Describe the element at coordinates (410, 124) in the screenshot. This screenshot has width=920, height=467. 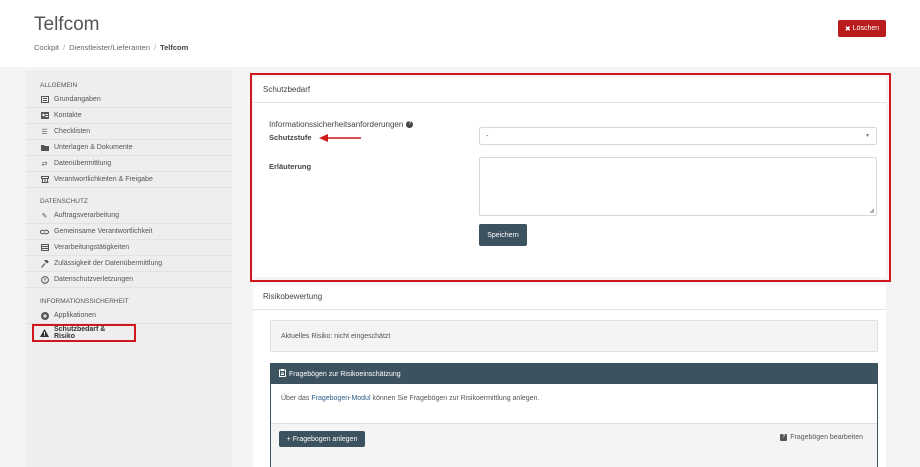
I see `help-icon: ?` at that location.